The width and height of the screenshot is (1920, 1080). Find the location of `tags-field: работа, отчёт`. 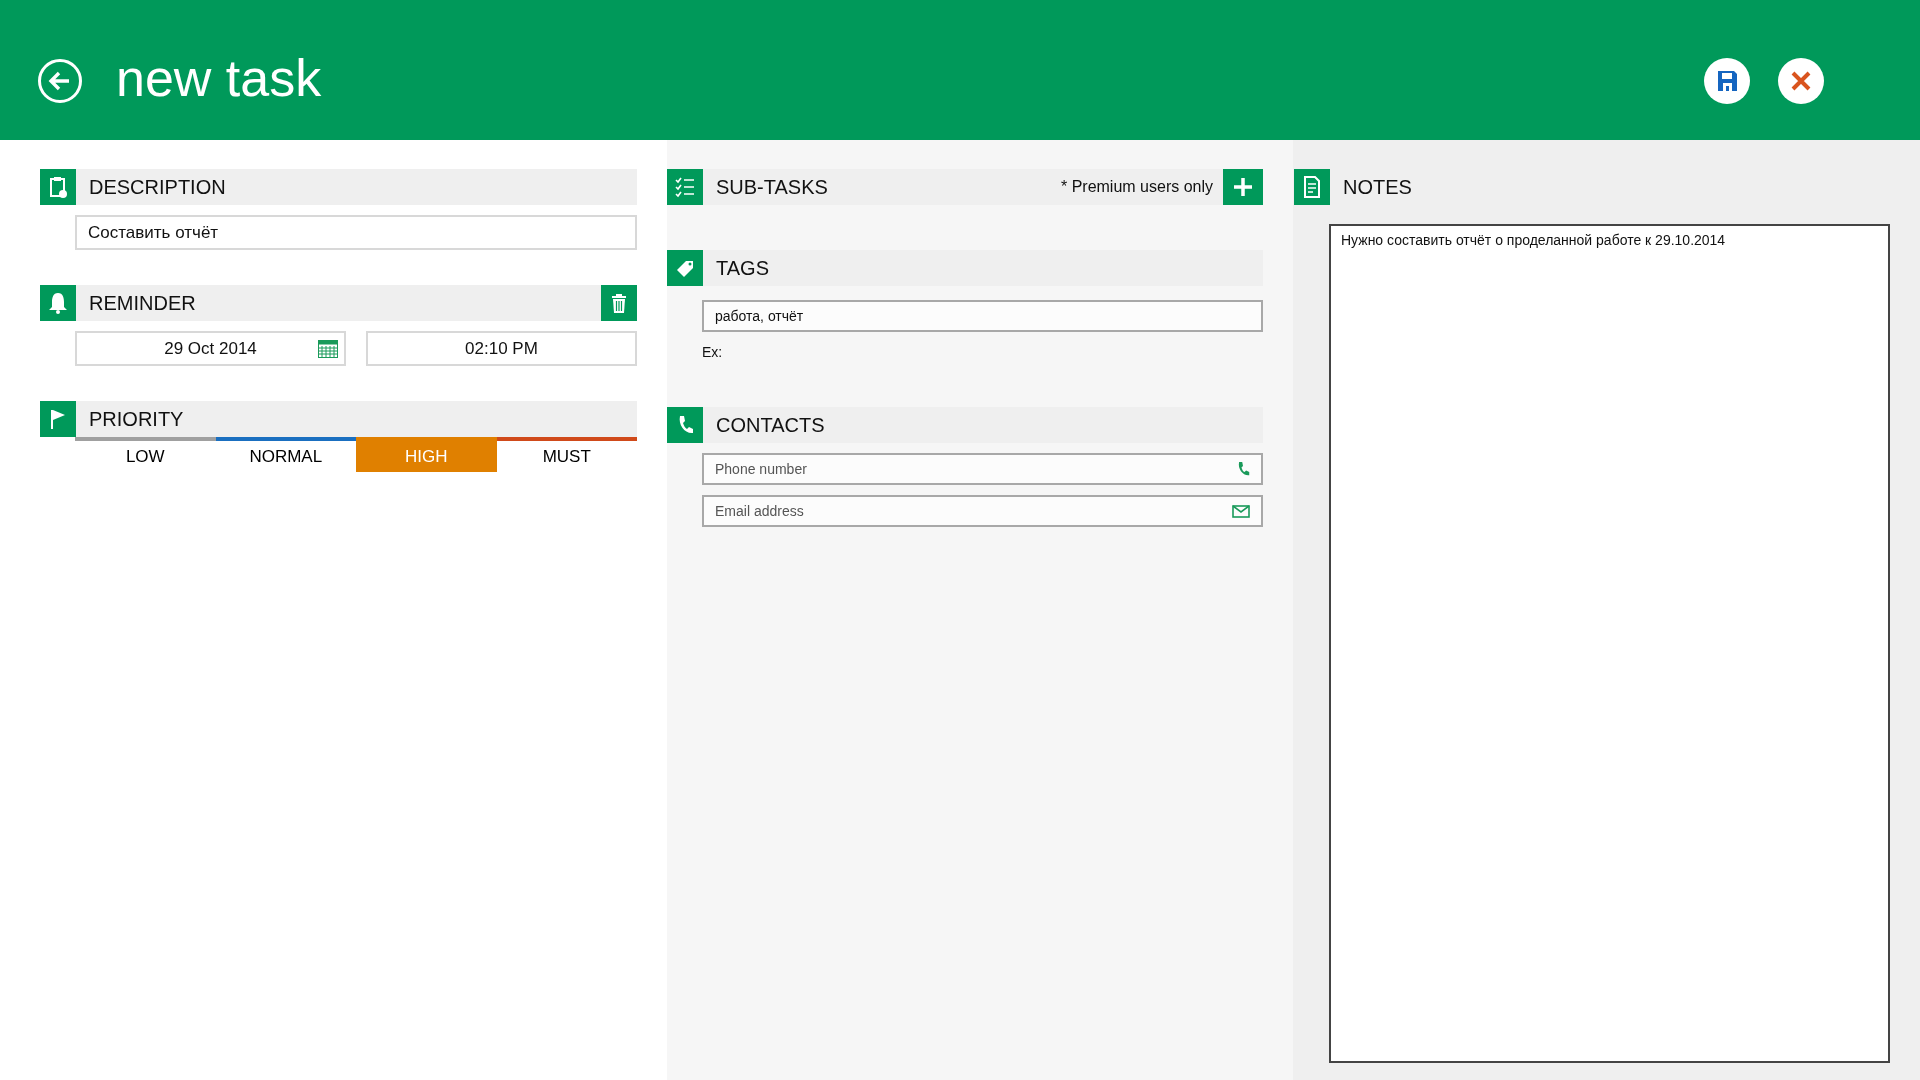

tags-field: работа, отчёт is located at coordinates (982, 316).